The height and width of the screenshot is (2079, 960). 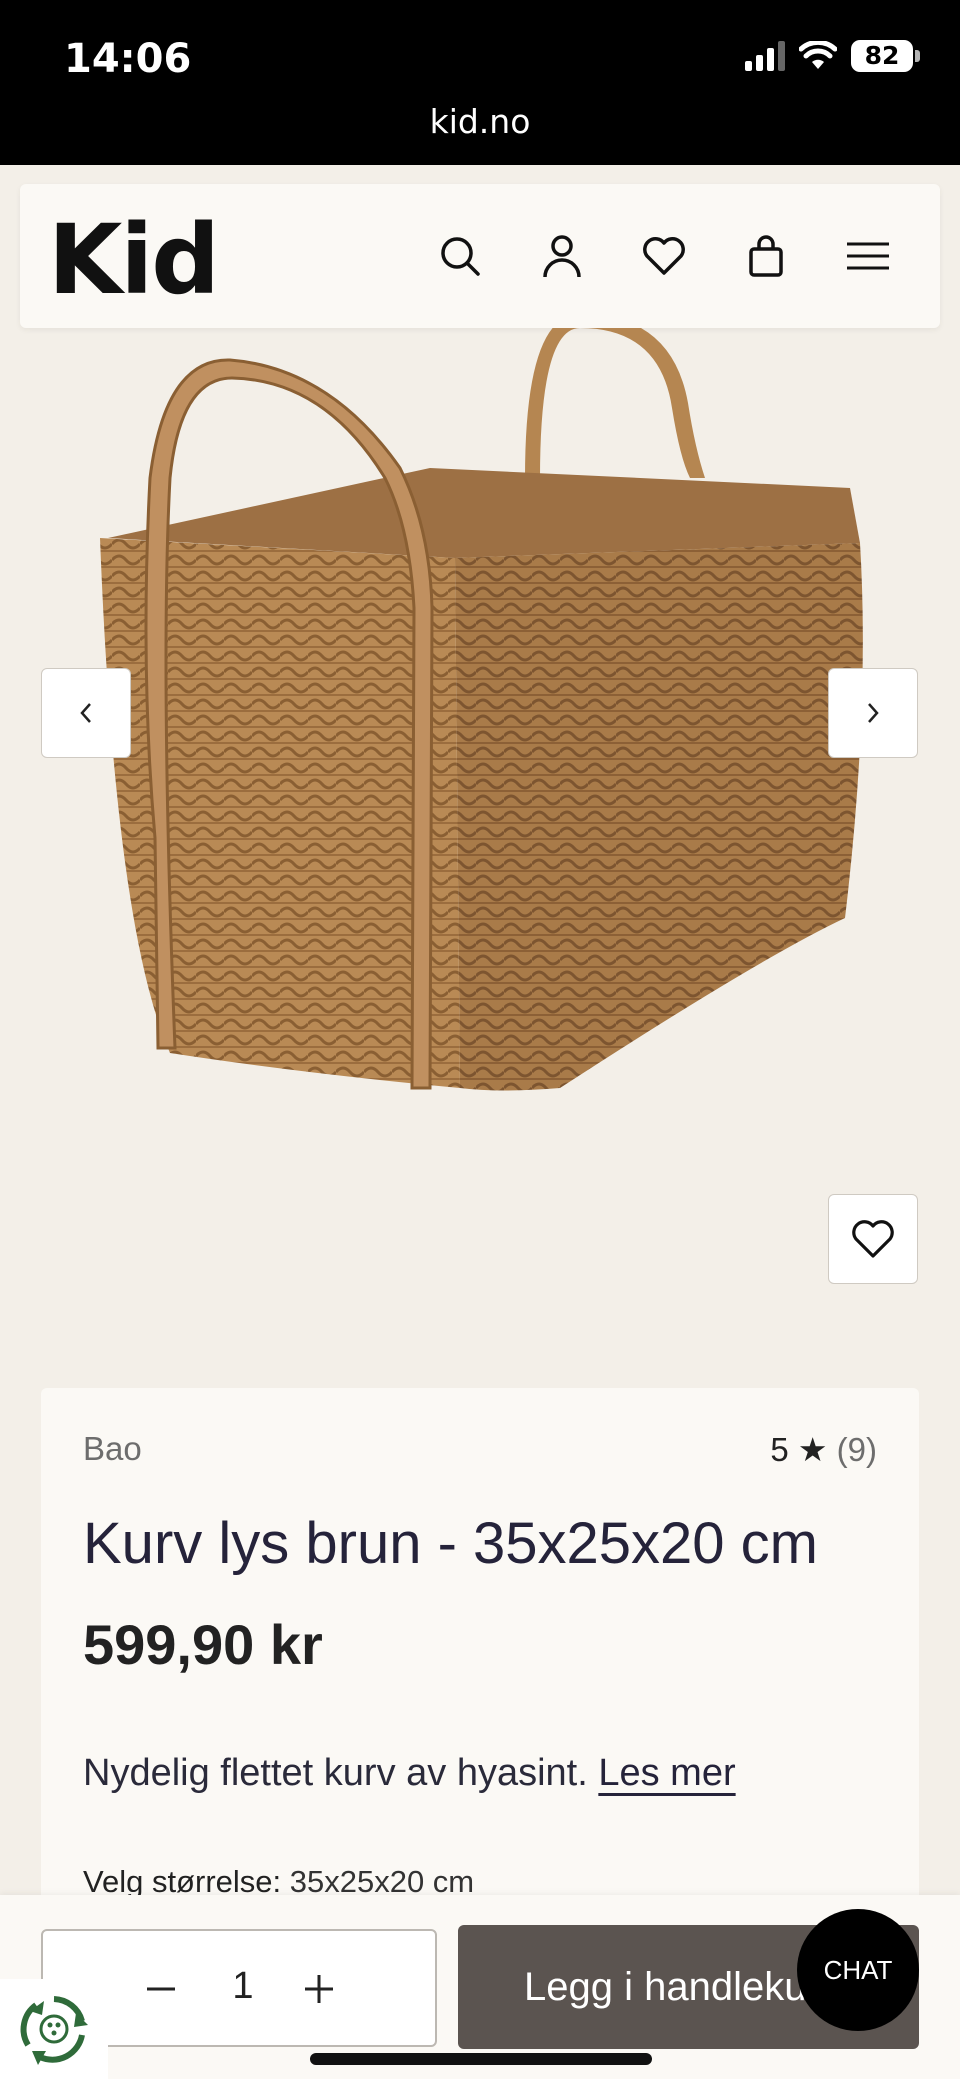 I want to click on product-price: 599,90 kr, so click(x=203, y=1644).